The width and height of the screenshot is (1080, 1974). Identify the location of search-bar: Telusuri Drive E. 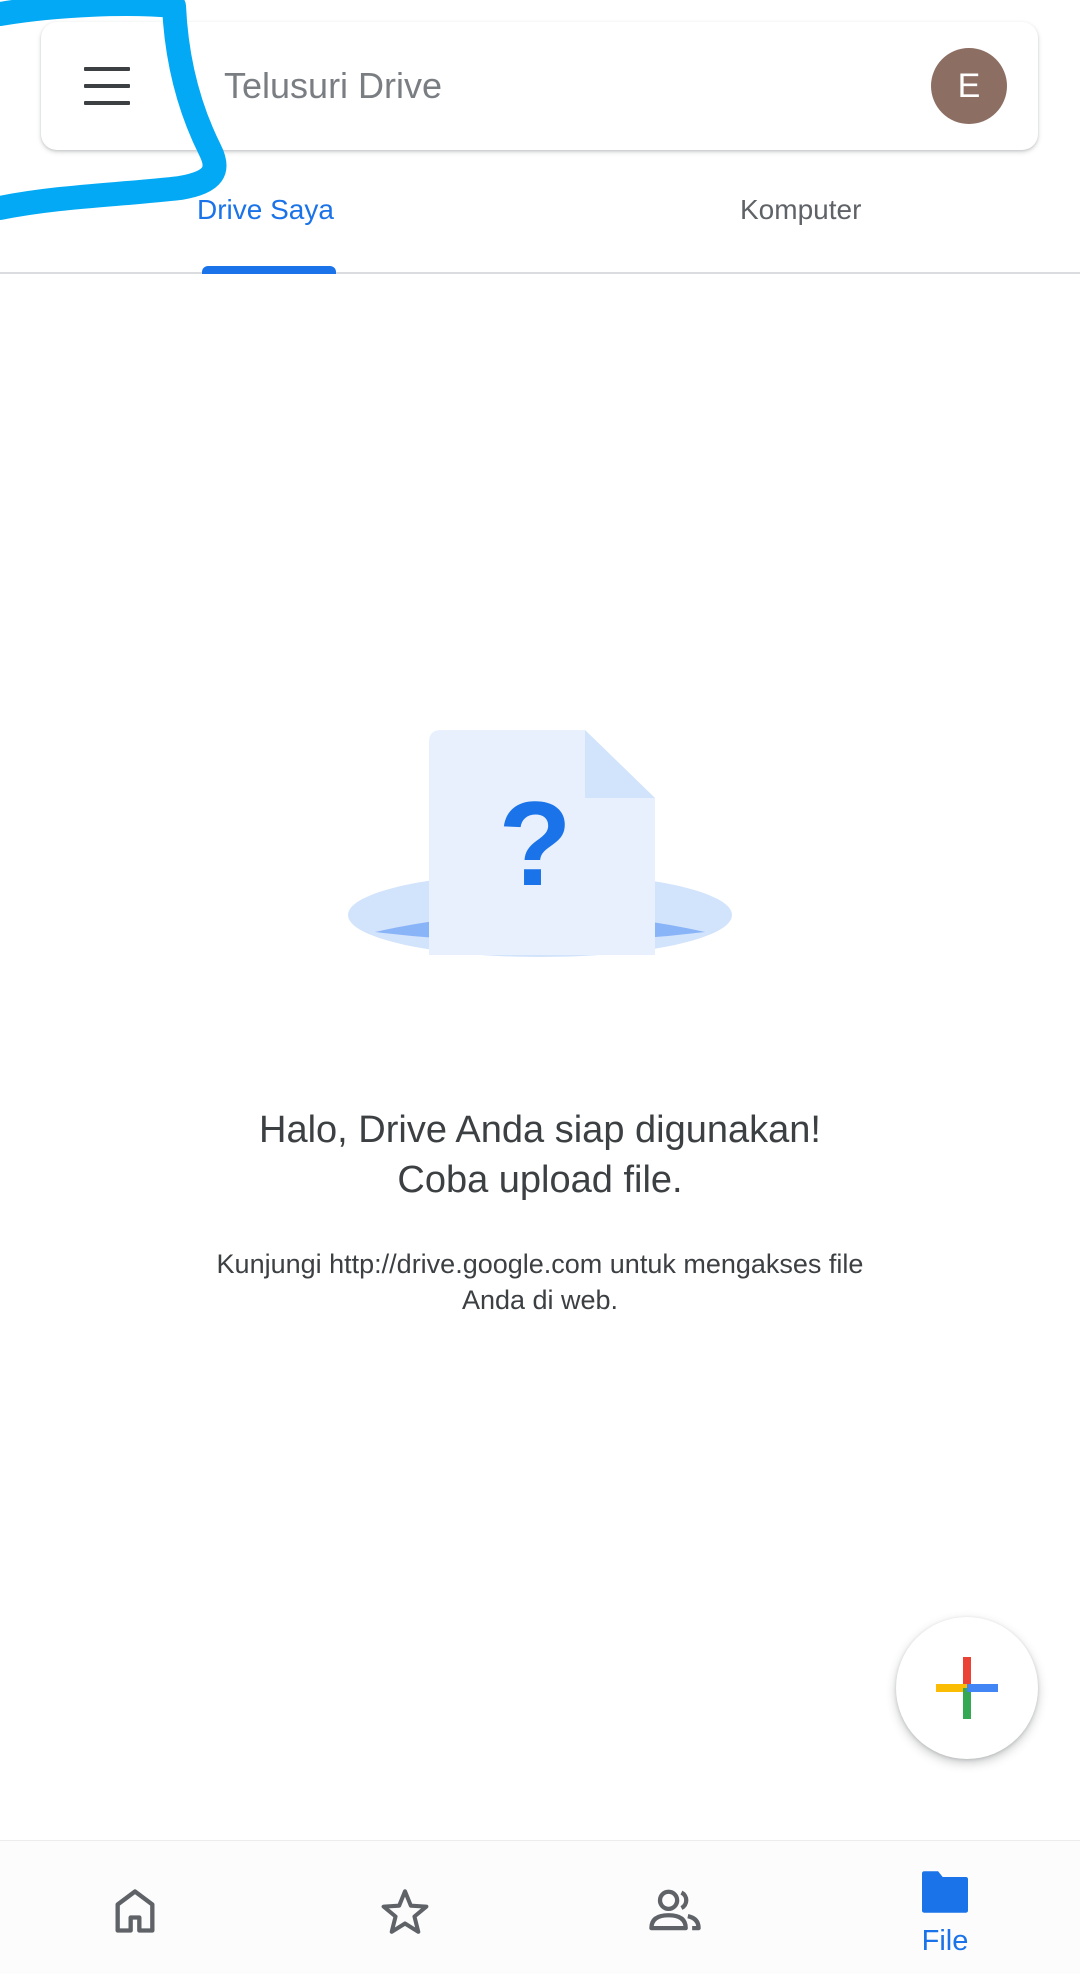
(539, 86).